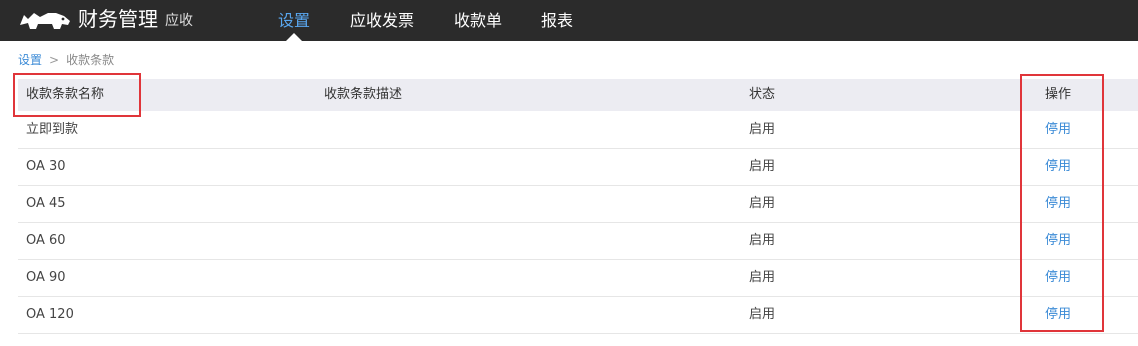 The height and width of the screenshot is (346, 1138). Describe the element at coordinates (118, 19) in the screenshot. I see `app-title: 财务管理` at that location.